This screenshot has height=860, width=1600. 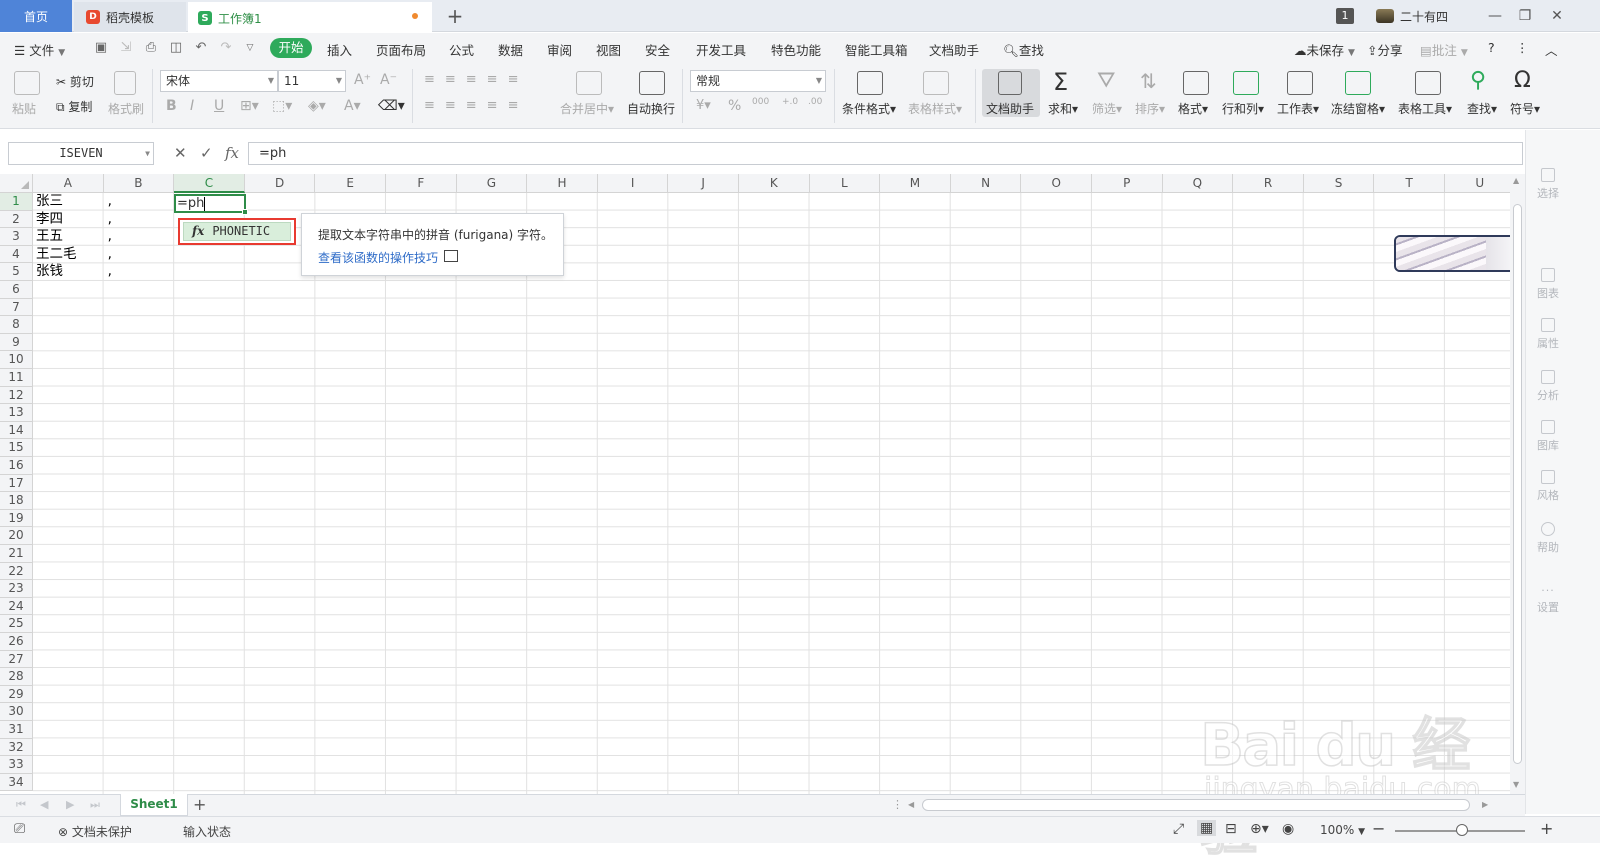 I want to click on customize-dropdown-icon: ▽, so click(x=250, y=48).